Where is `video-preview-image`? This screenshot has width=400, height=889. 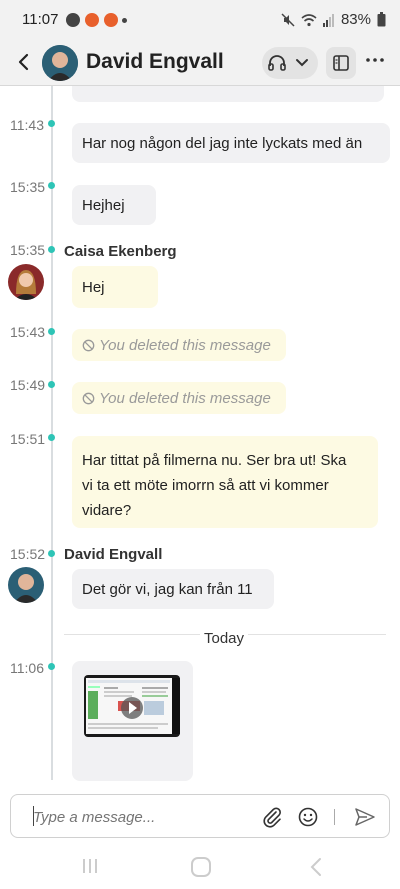 video-preview-image is located at coordinates (133, 706).